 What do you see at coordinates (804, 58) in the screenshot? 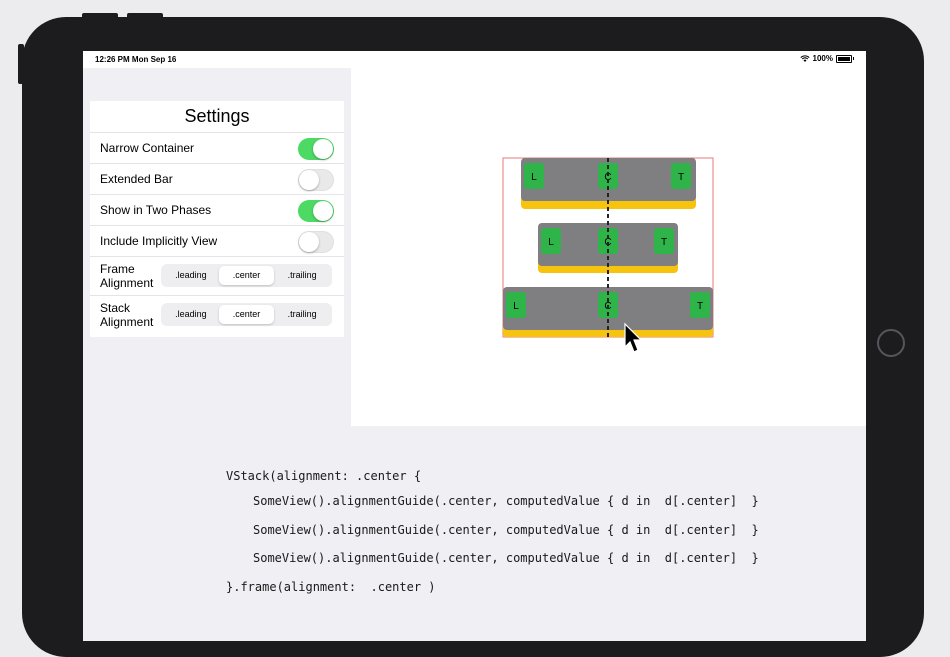
I see `wifi-icon` at bounding box center [804, 58].